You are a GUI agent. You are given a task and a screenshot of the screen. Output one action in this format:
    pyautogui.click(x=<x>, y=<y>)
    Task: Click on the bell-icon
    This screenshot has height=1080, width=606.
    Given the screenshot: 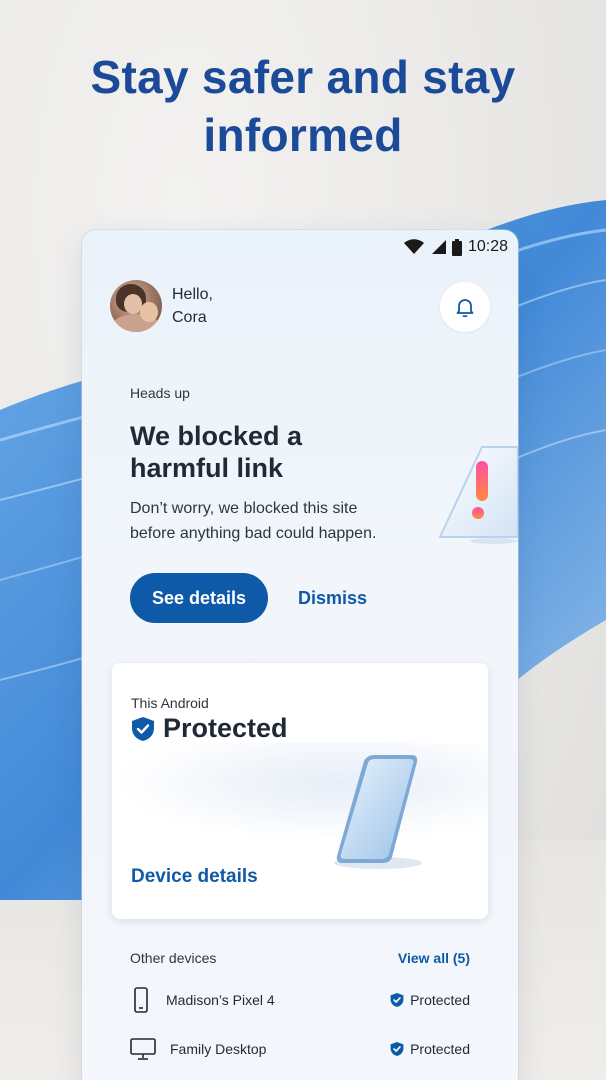 What is the action you would take?
    pyautogui.click(x=465, y=308)
    